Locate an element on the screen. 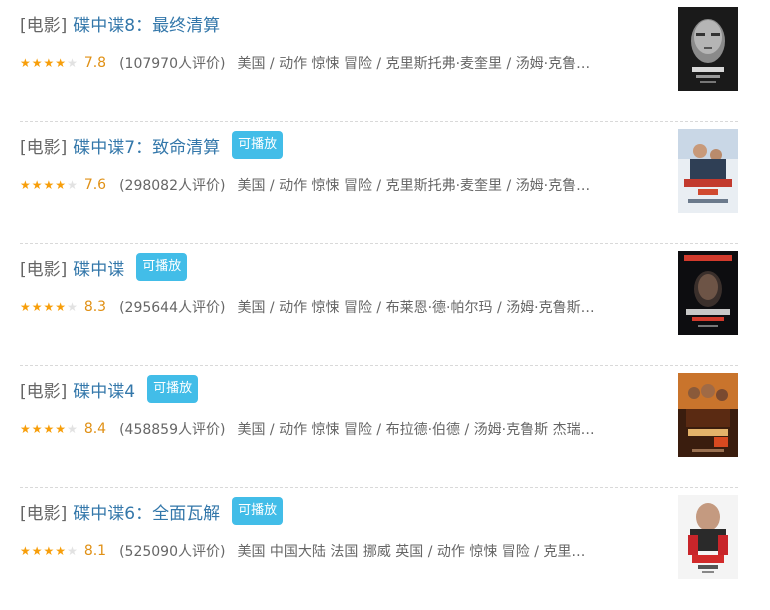 The width and height of the screenshot is (770, 610). rating-score: 8.4 is located at coordinates (95, 429).